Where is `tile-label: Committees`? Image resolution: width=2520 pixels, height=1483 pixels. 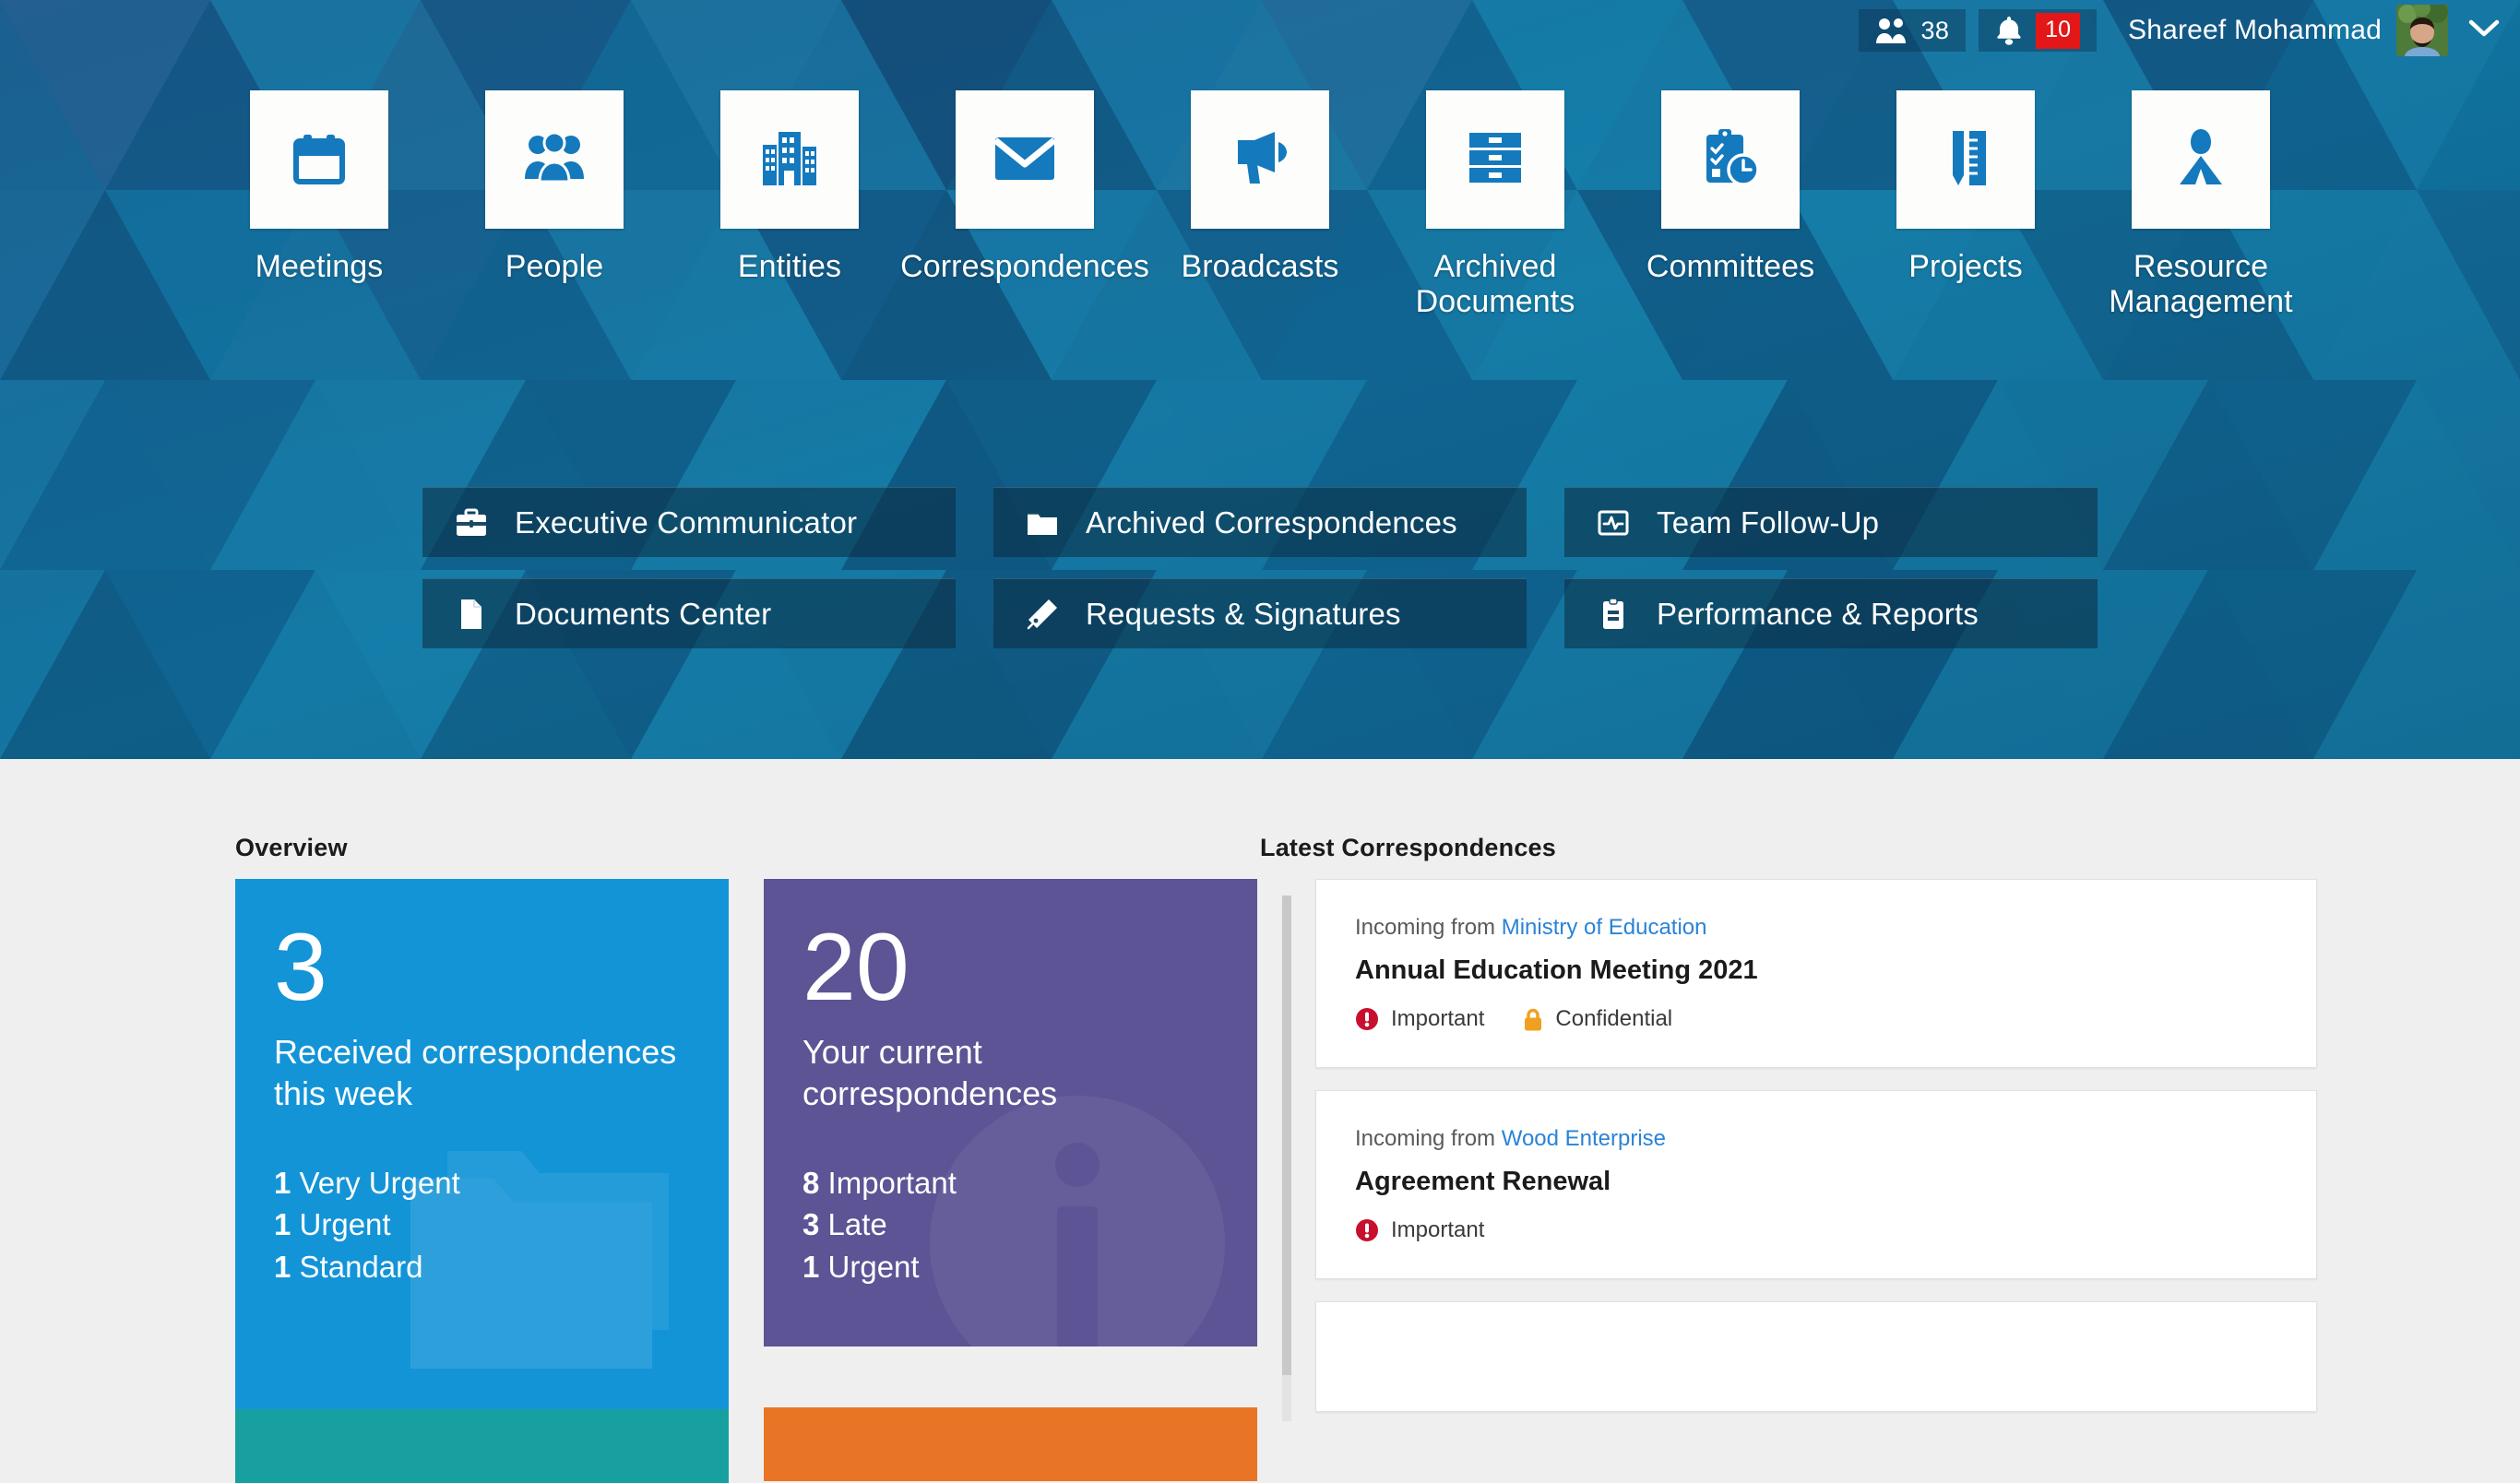
tile-label: Committees is located at coordinates (1730, 266).